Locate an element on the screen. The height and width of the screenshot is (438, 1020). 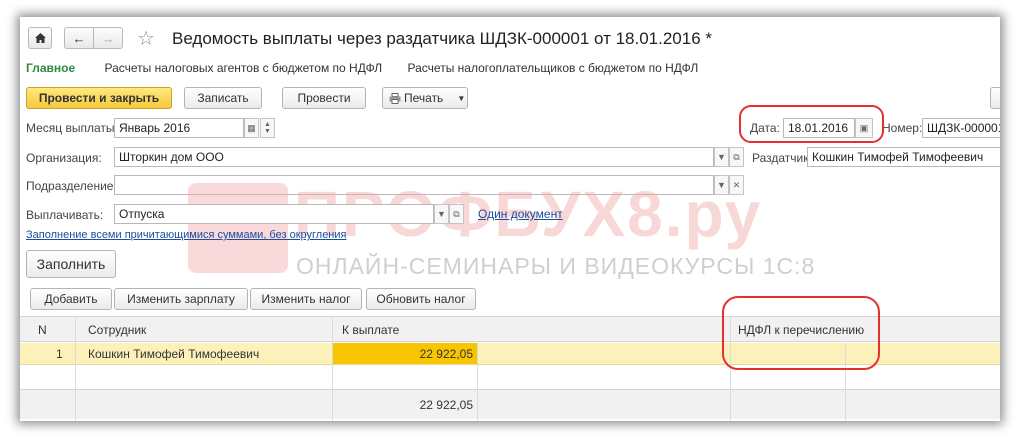
distributor-label: Раздатчик: is located at coordinates (782, 158).